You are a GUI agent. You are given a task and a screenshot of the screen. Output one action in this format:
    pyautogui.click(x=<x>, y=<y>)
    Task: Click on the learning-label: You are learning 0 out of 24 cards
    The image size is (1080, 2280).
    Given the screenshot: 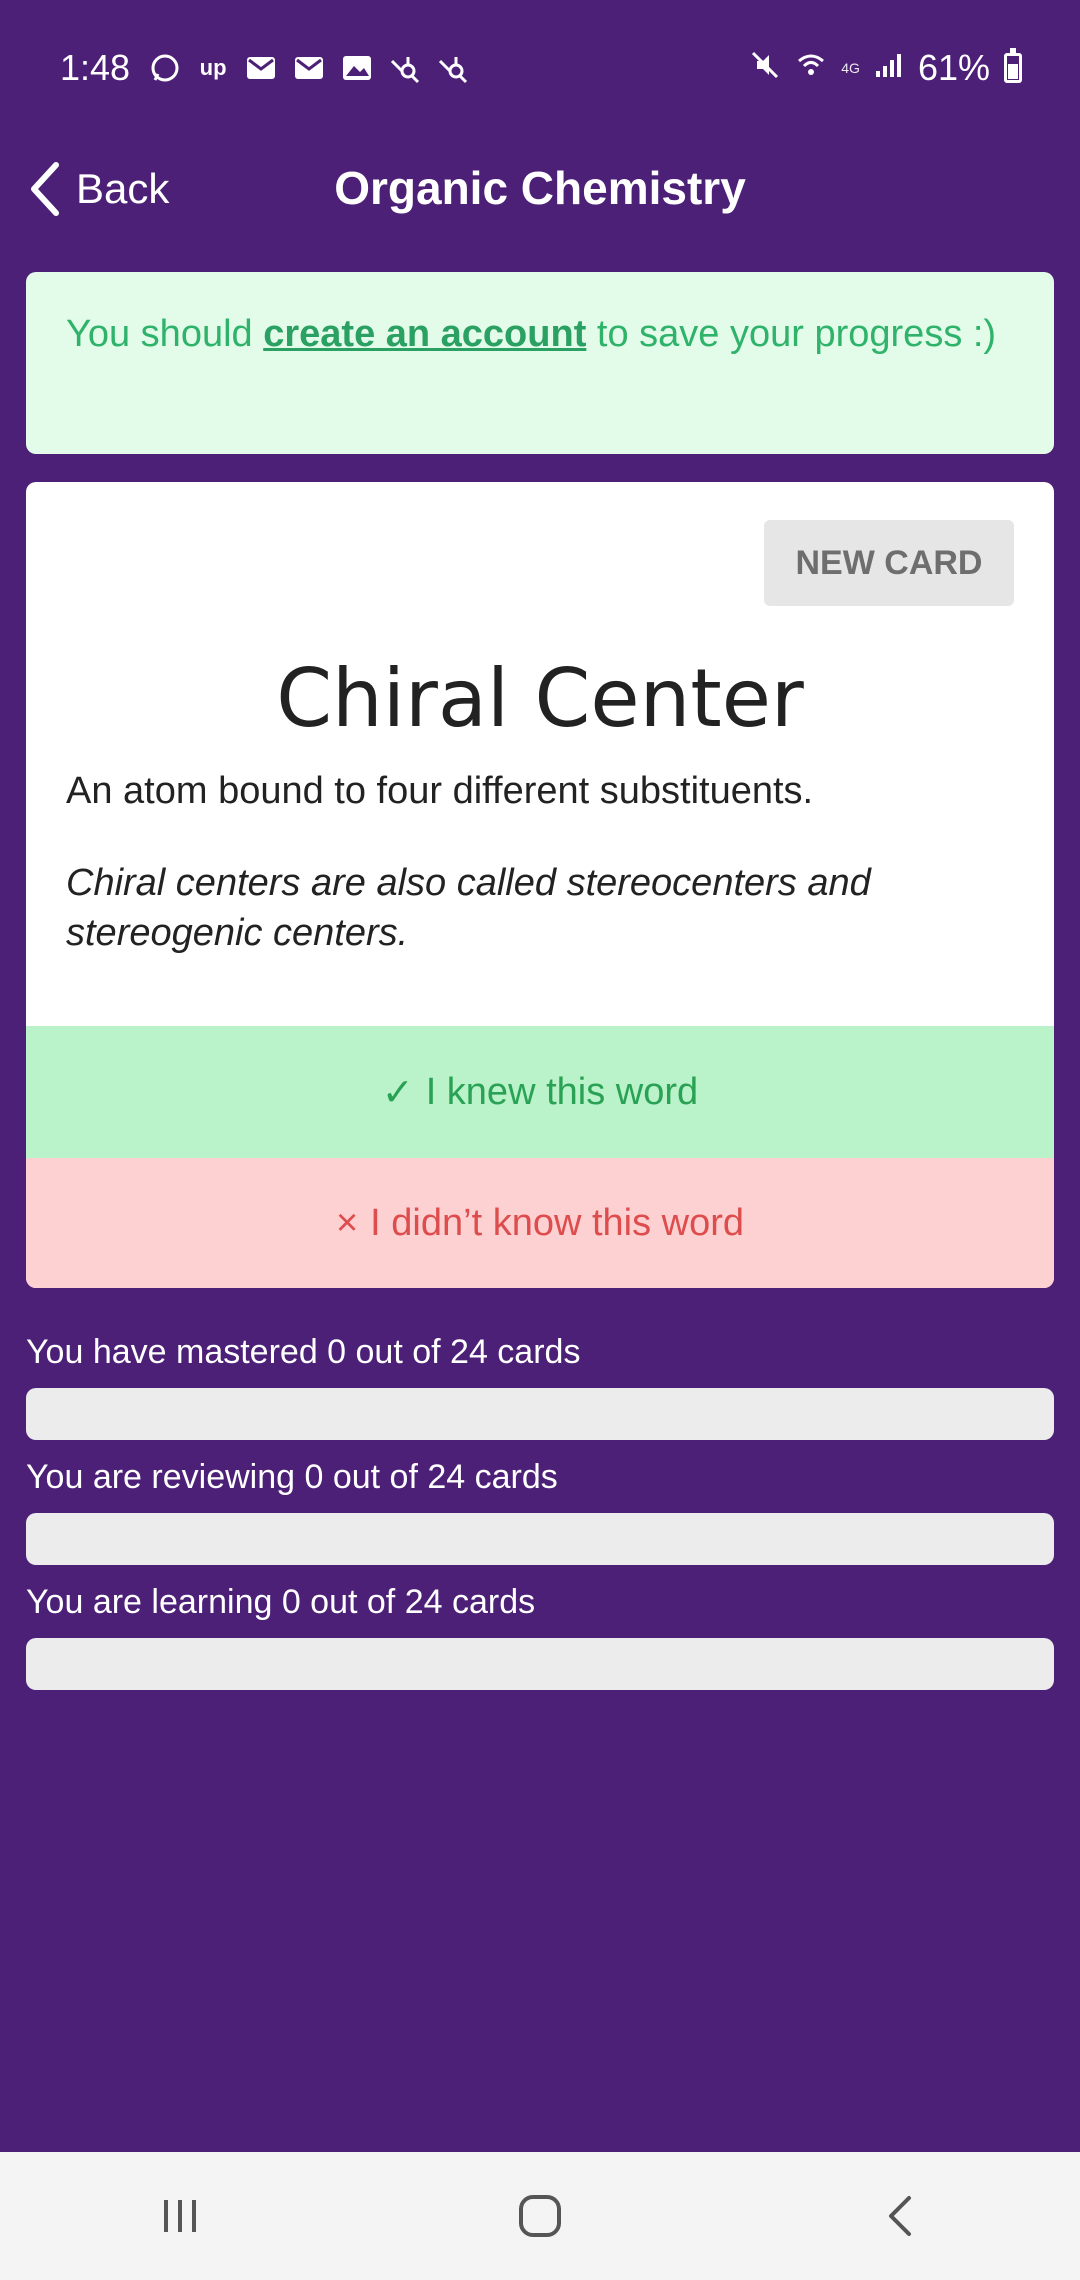 What is the action you would take?
    pyautogui.click(x=281, y=1602)
    